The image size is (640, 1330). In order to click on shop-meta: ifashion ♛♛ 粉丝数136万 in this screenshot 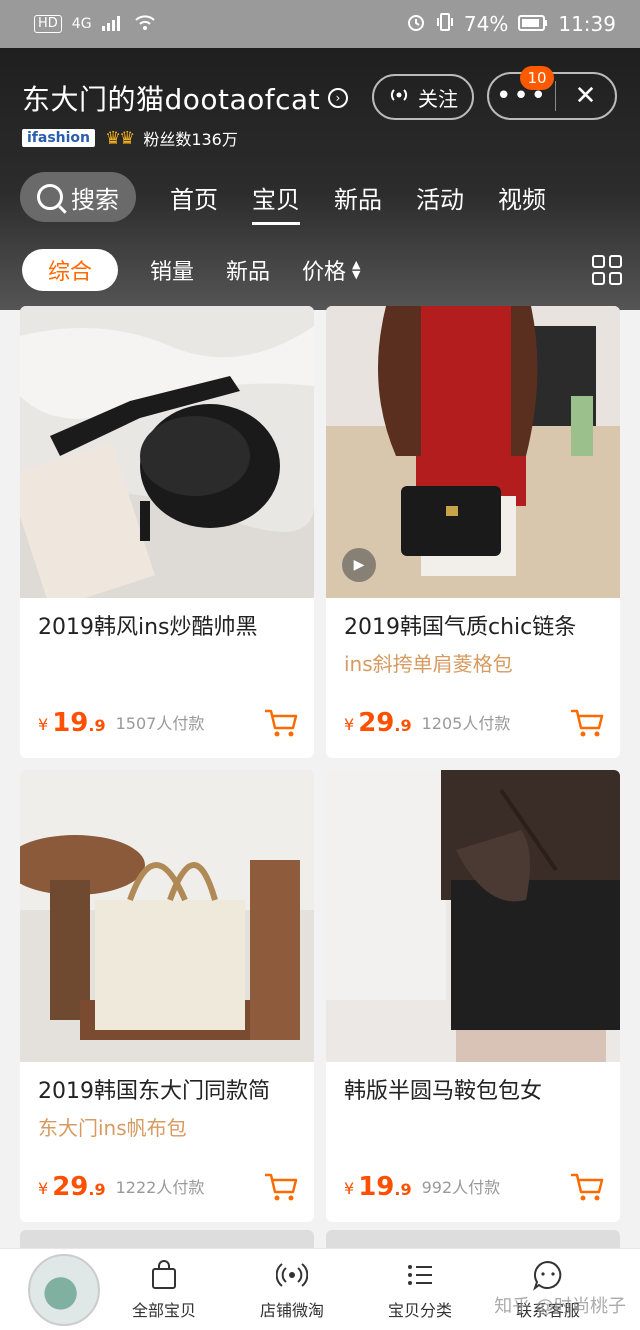, I will do `click(130, 138)`.